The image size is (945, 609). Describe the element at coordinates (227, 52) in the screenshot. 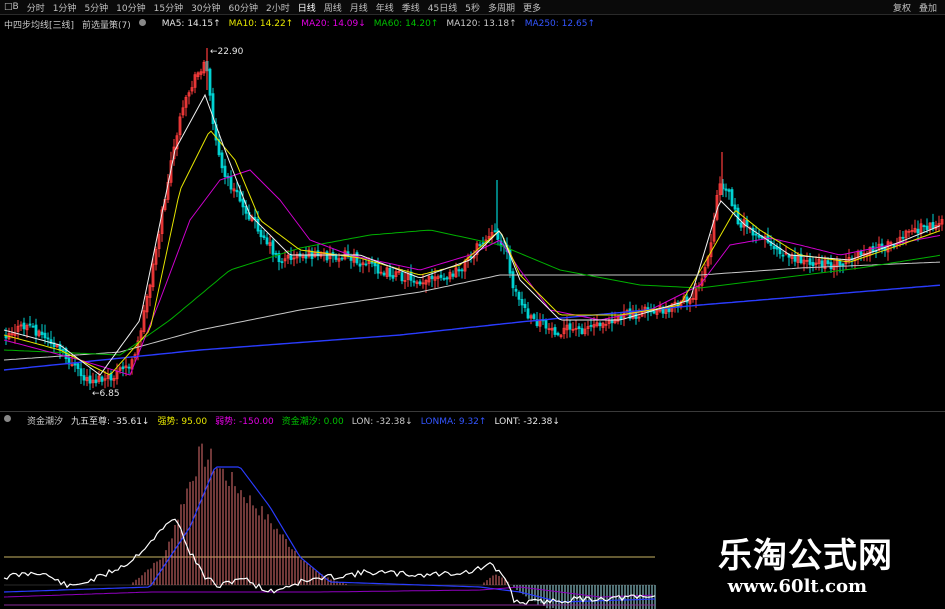

I see `high-price-label: ←22.90` at that location.